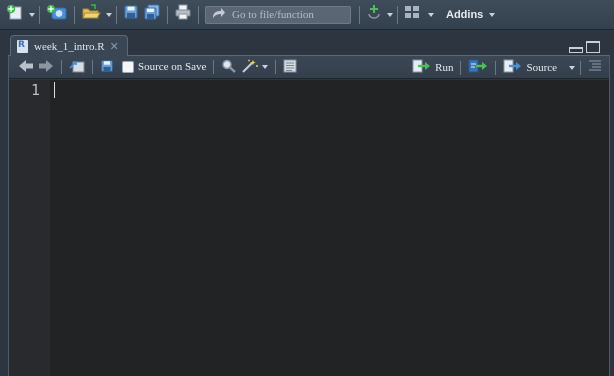 The image size is (614, 376). Describe the element at coordinates (114, 46) in the screenshot. I see `close-tab-icon: ✕` at that location.